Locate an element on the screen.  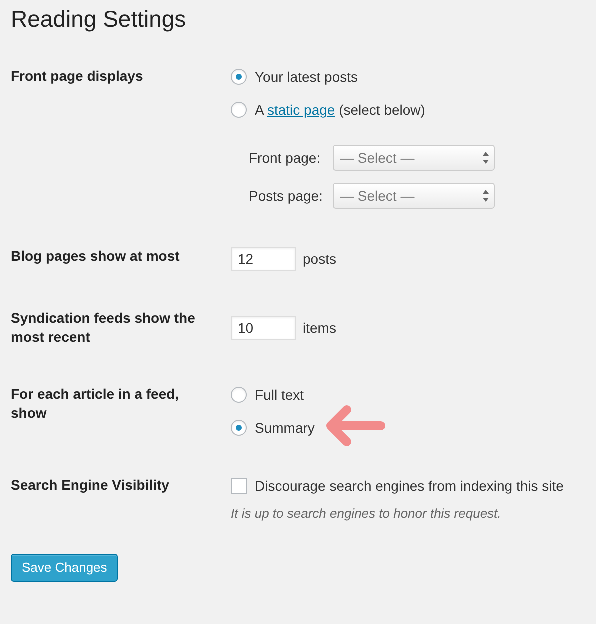
select-label: Posts page: is located at coordinates (286, 196).